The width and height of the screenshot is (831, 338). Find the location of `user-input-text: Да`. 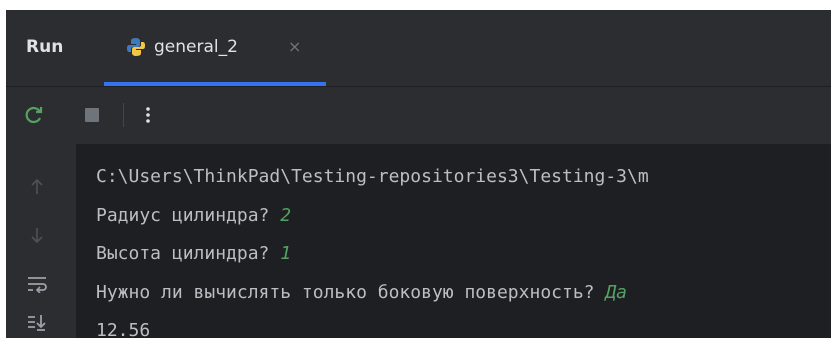

user-input-text: Да is located at coordinates (616, 292).